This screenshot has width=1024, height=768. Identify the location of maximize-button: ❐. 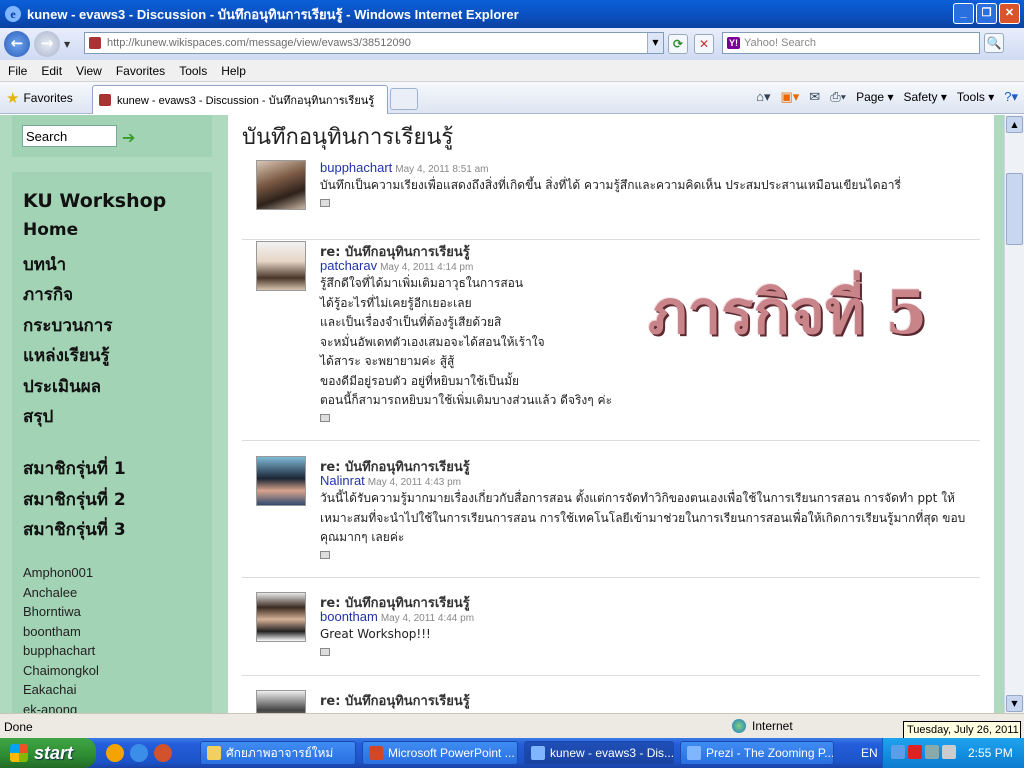
(986, 13).